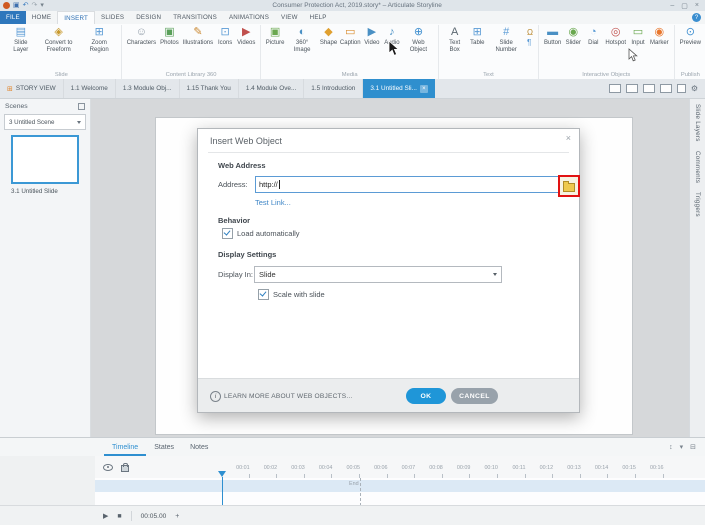  What do you see at coordinates (693, 447) in the screenshot?
I see `timeline-collapse-icon: ⊟` at bounding box center [693, 447].